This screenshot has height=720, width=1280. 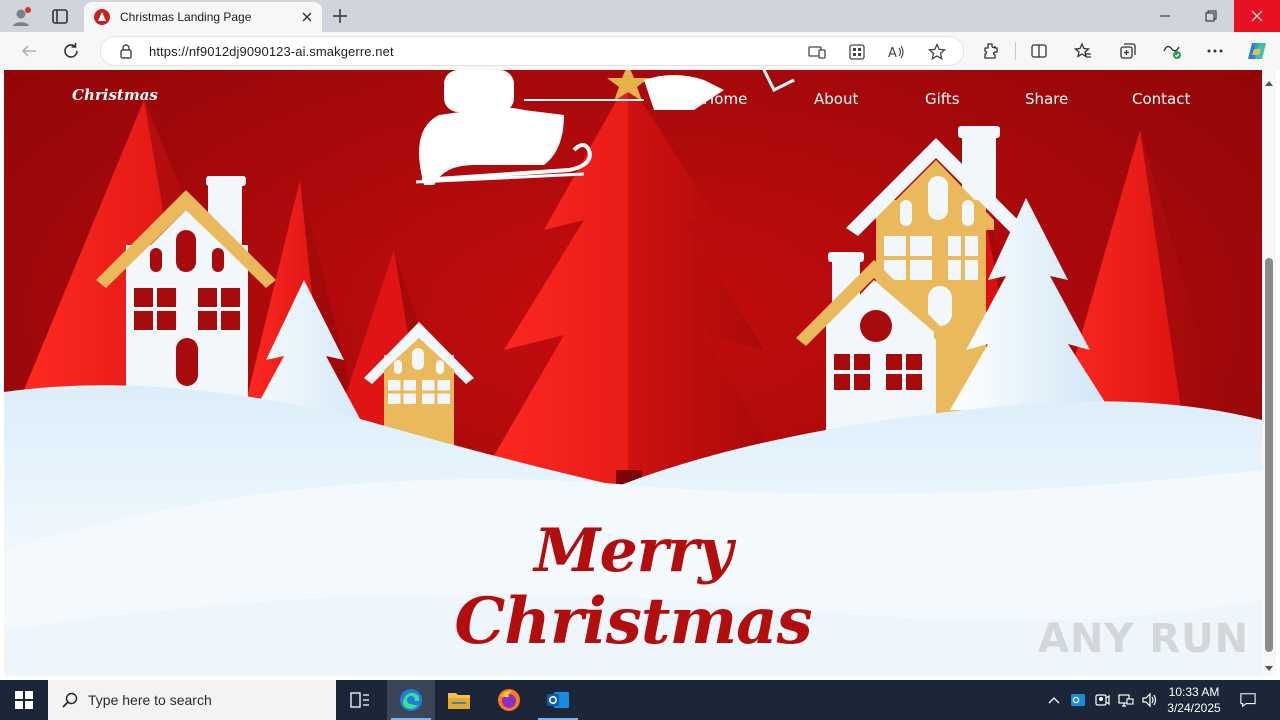 I want to click on search-icon, so click(x=70, y=700).